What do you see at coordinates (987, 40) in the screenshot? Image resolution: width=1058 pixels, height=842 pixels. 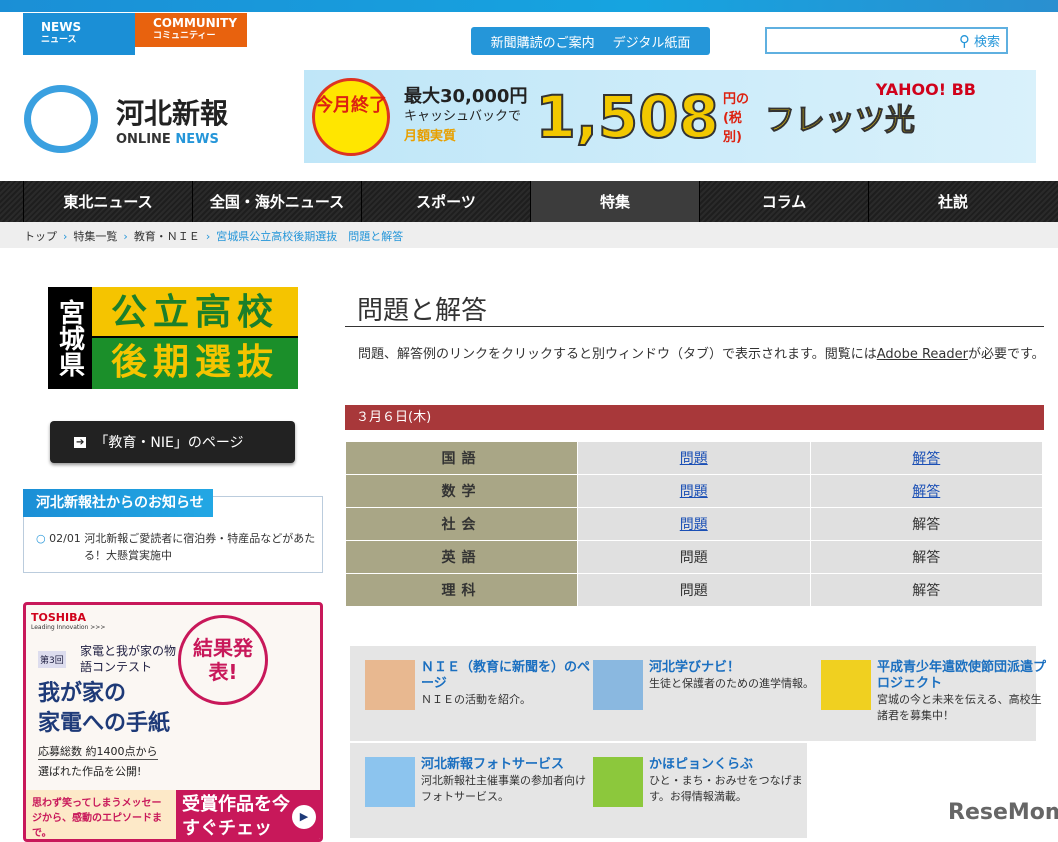 I see `search-button: 検索` at bounding box center [987, 40].